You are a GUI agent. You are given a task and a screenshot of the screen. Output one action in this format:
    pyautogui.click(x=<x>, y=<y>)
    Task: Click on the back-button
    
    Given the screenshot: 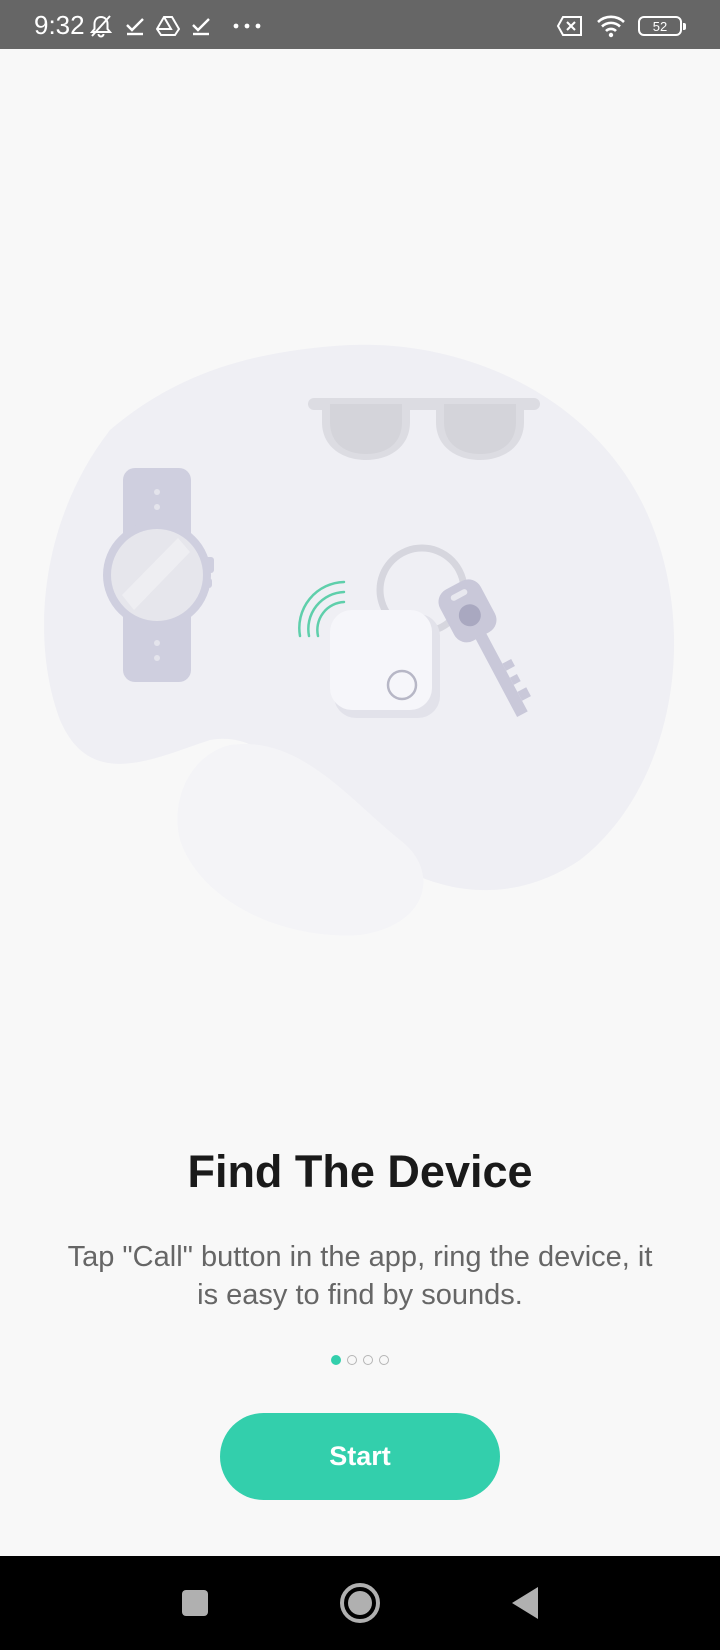 What is the action you would take?
    pyautogui.click(x=525, y=1603)
    